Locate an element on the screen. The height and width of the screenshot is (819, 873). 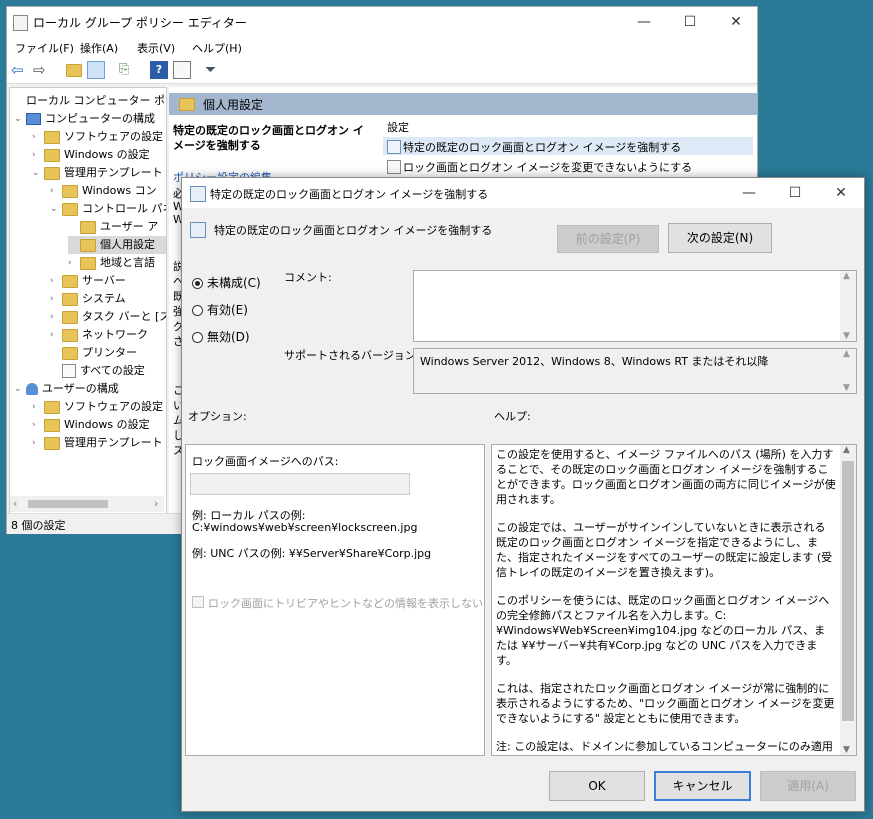
export-list-icon: ⎘ is located at coordinates (128, 70).